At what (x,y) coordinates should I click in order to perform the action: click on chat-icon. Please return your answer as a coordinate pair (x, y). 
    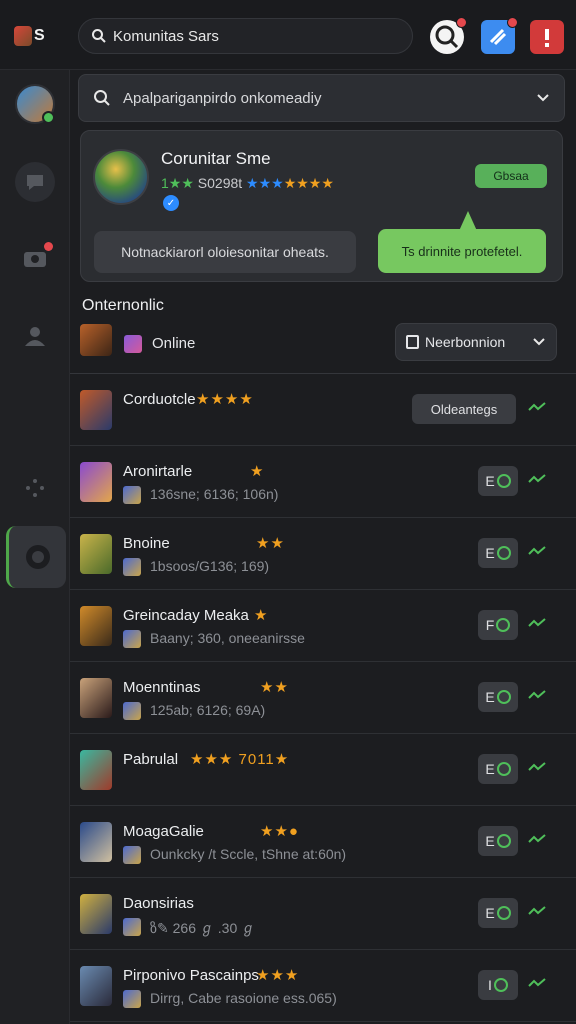
    Looking at the image, I should click on (35, 182).